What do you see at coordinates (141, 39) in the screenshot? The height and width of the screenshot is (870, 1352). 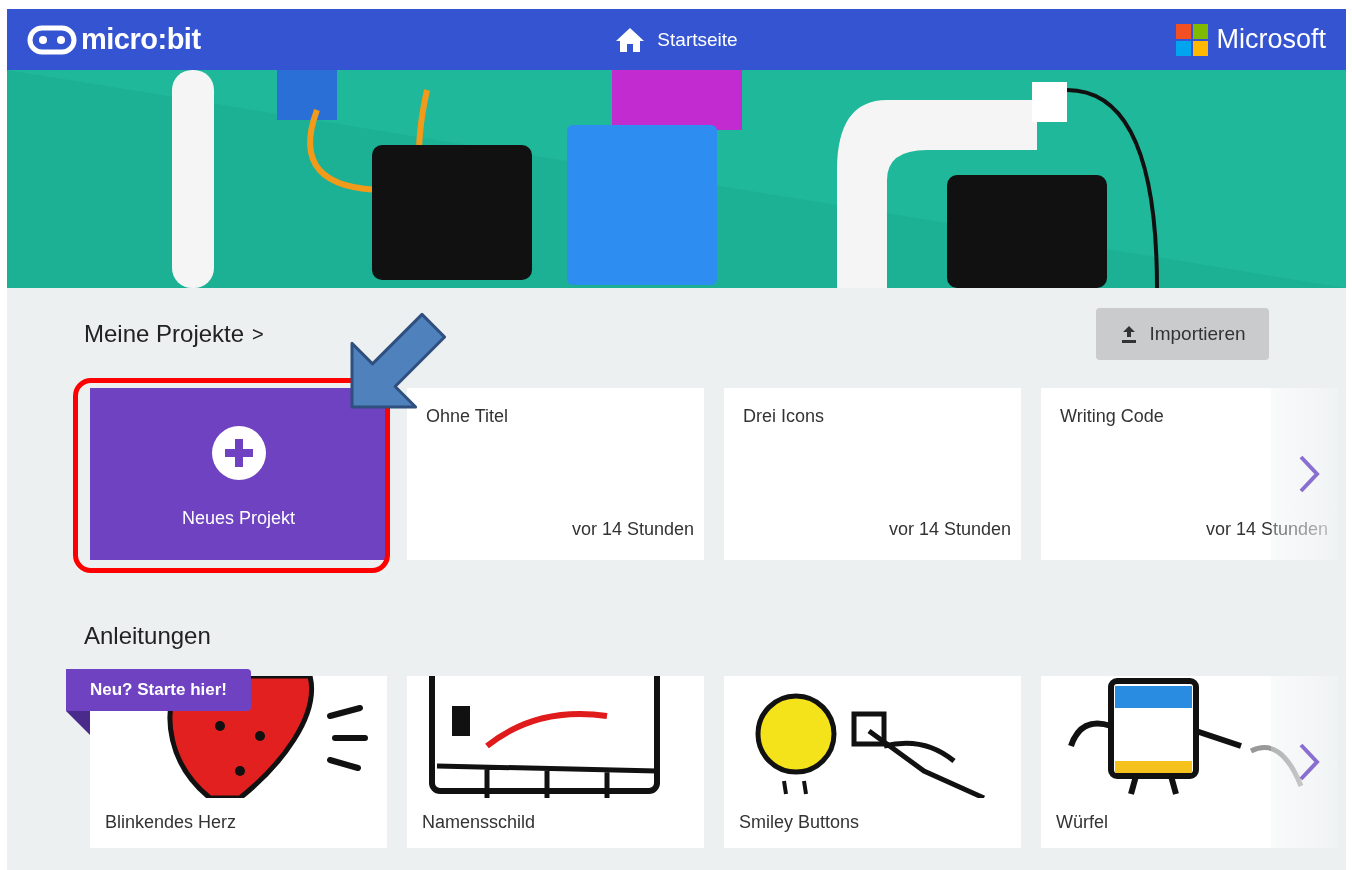 I see `logo-text: micro:bit` at bounding box center [141, 39].